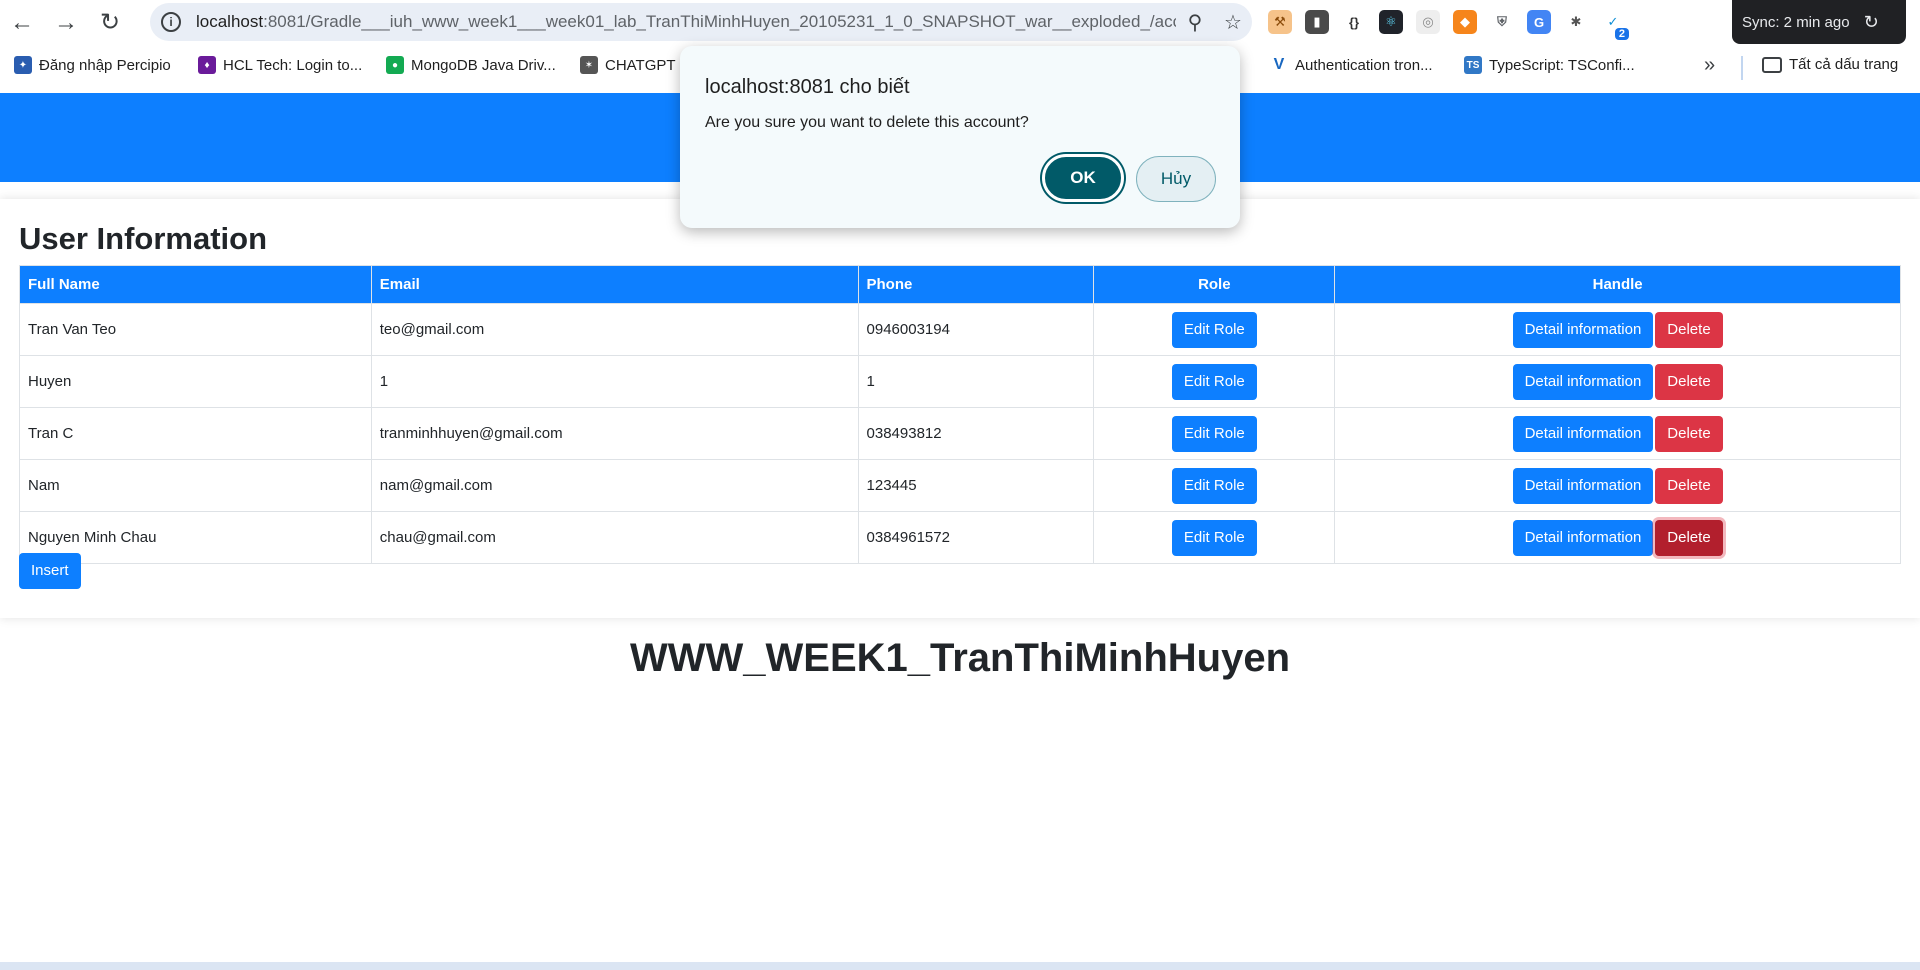  What do you see at coordinates (1448, 23) in the screenshot?
I see `extensions-bar: ⚒ ▮ {} ⚛ ◎ ◆ ⛨ G ✱ ✓ 2` at bounding box center [1448, 23].